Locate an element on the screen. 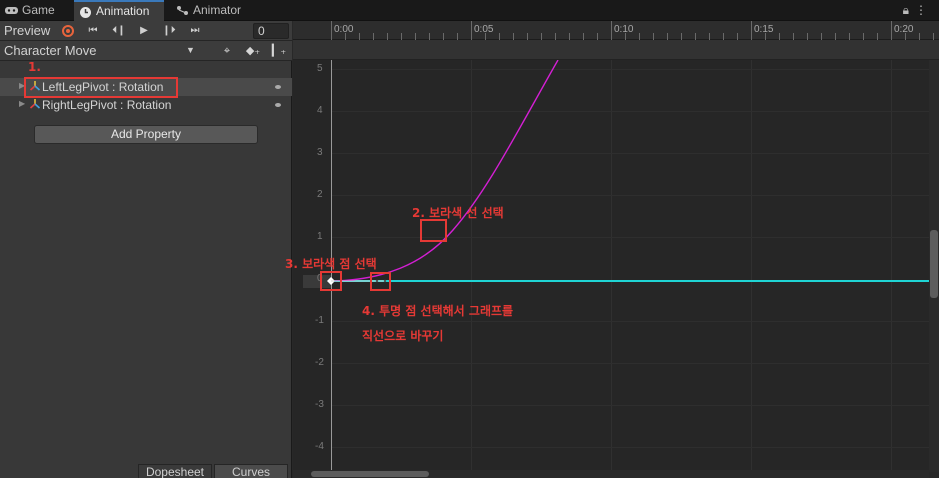 This screenshot has width=939, height=478. y-axis-label: -2 is located at coordinates (319, 362).